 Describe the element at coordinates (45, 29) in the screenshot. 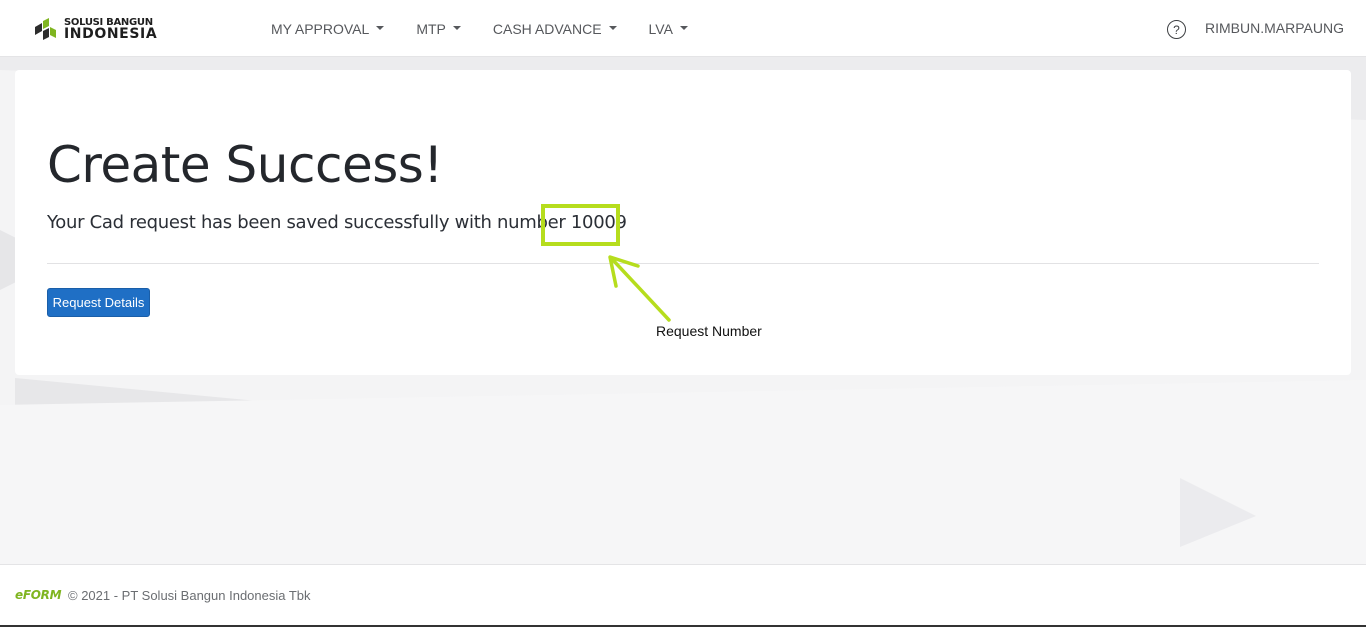

I see `brand-logo-icon` at that location.